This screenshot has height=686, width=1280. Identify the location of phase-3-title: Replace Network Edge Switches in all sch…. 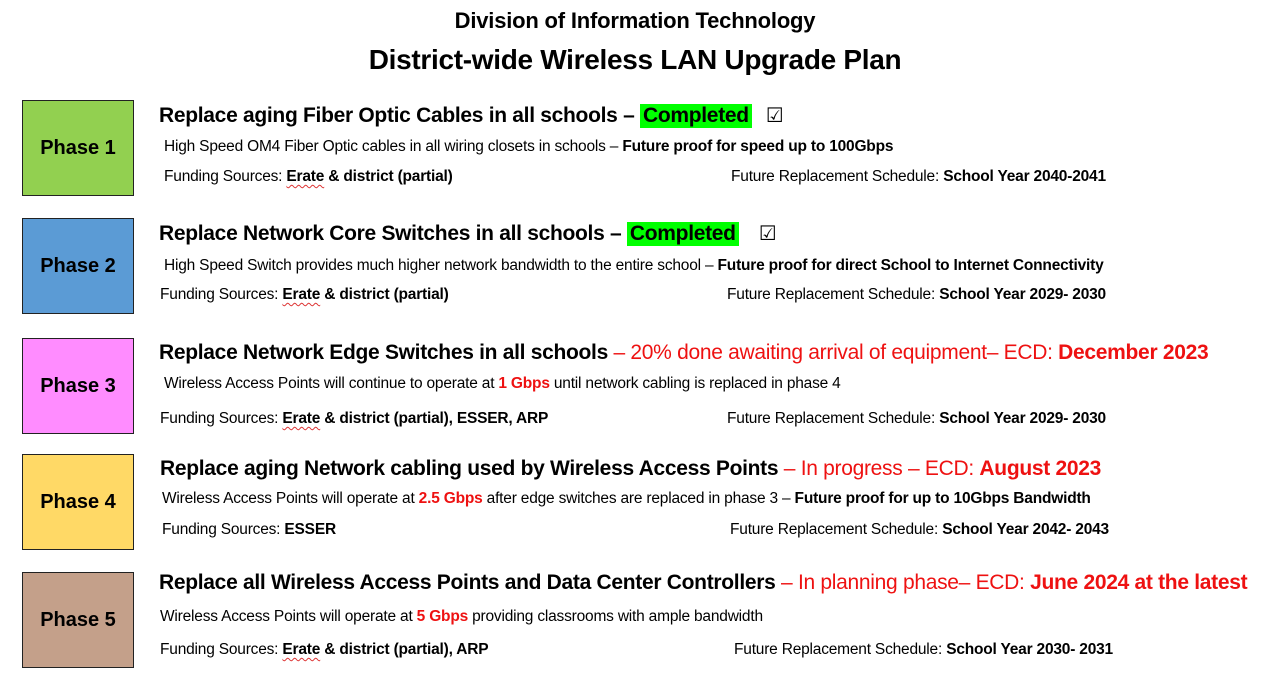
(684, 353).